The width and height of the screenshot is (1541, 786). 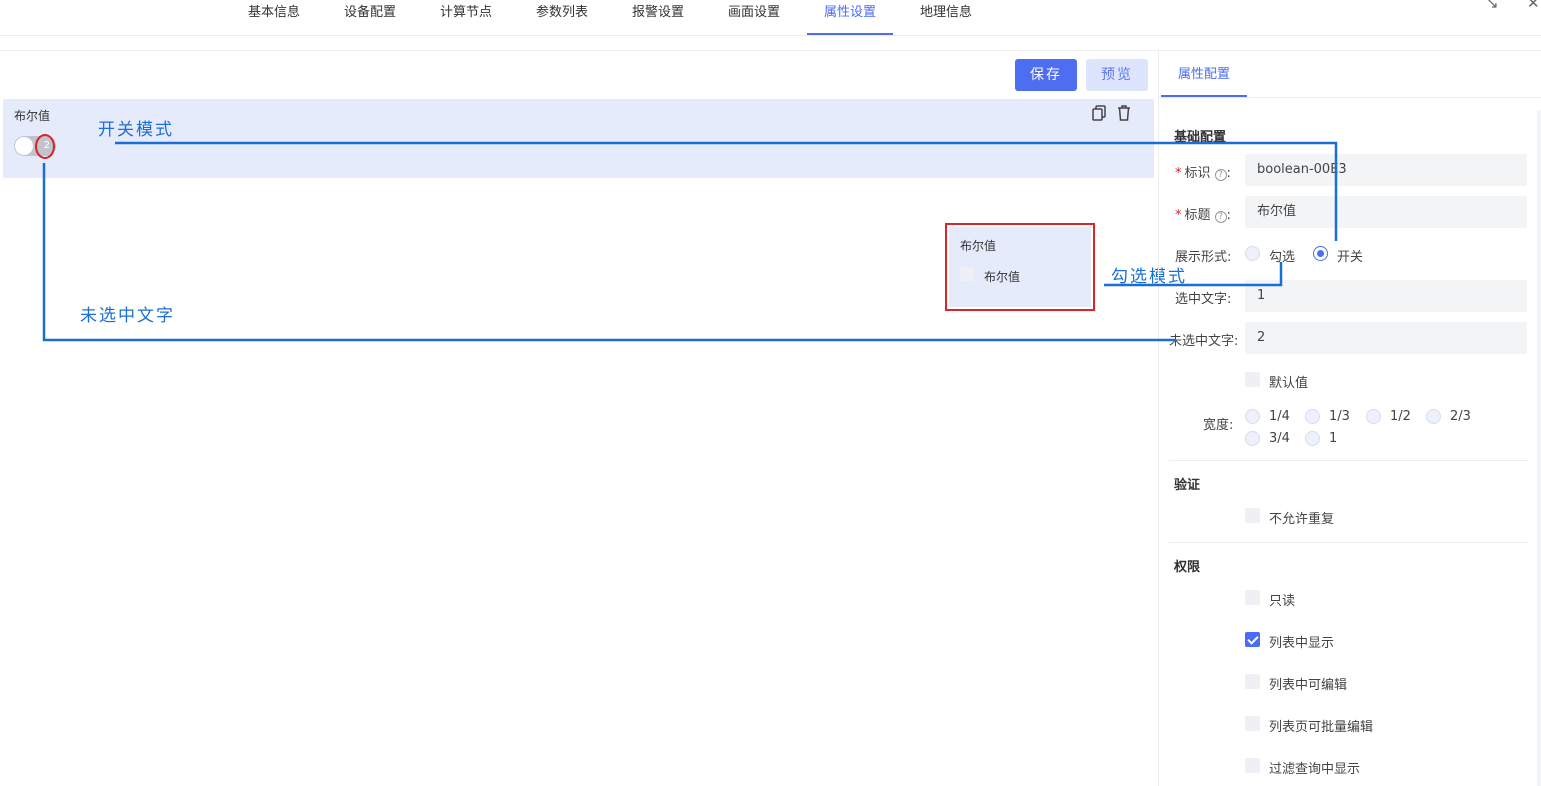 I want to click on preview-button: 预览, so click(x=1117, y=75).